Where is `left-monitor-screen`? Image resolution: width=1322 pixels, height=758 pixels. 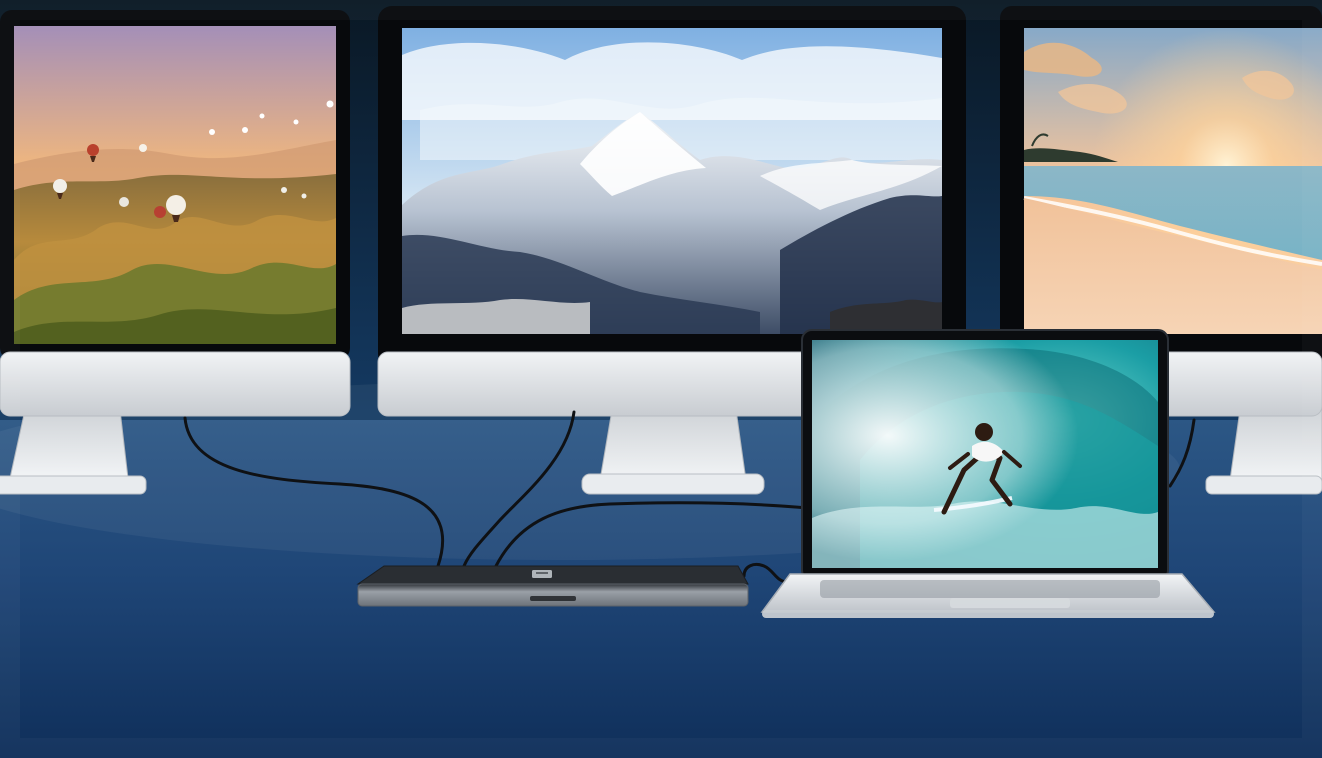
left-monitor-screen is located at coordinates (175, 185).